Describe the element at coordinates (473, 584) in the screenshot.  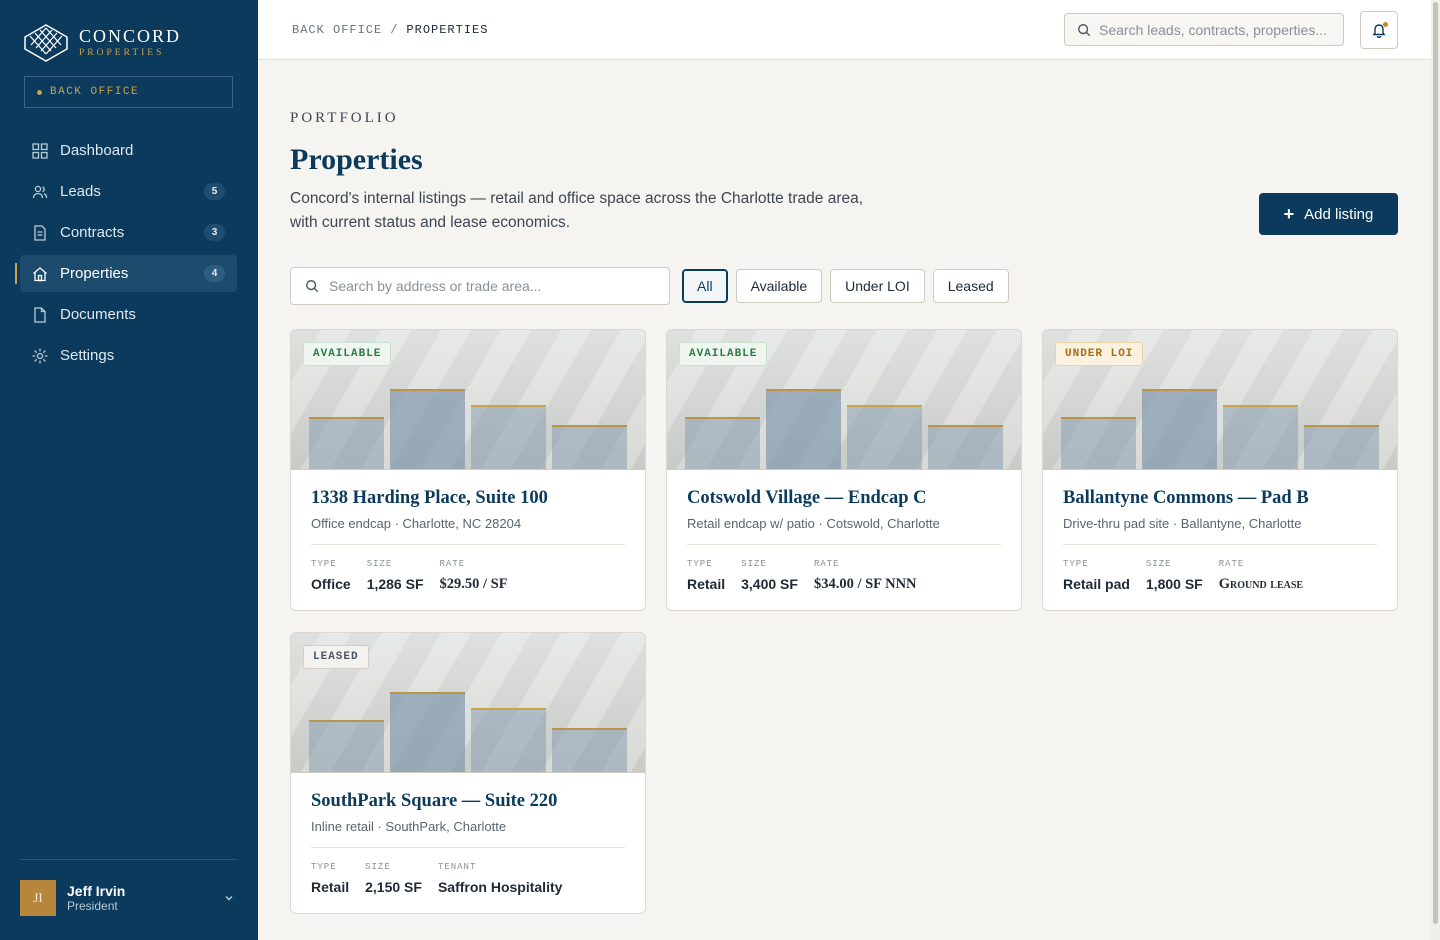
I see `spec-value: $29.50 / SF` at that location.